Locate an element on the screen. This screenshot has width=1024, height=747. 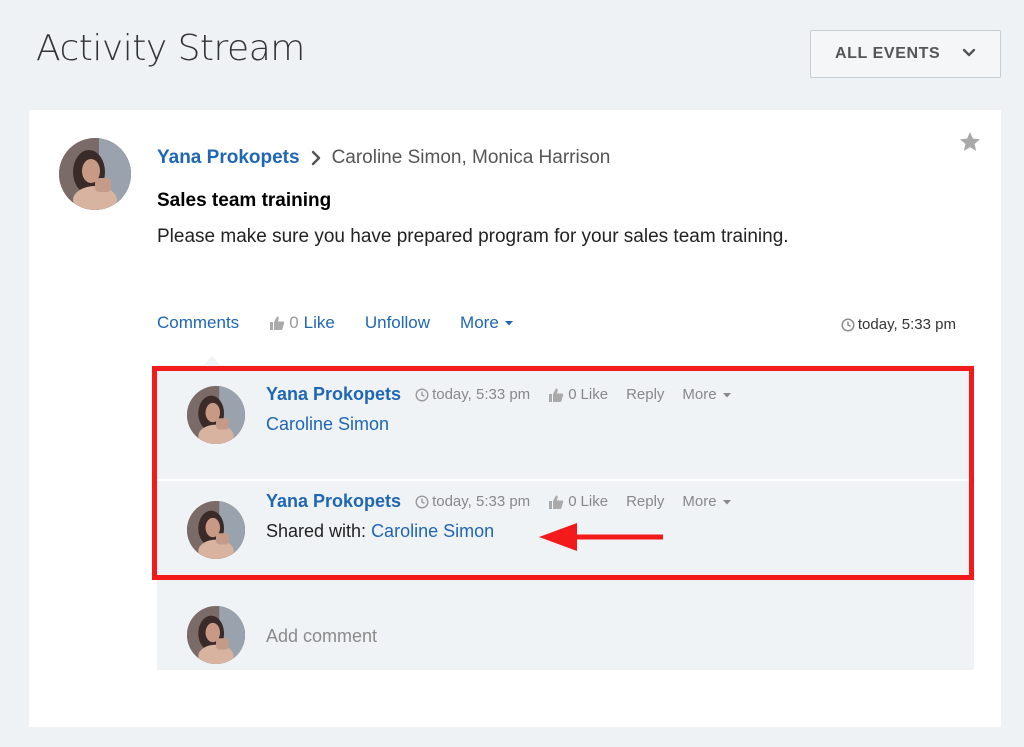
chevron-right-icon is located at coordinates (315, 158).